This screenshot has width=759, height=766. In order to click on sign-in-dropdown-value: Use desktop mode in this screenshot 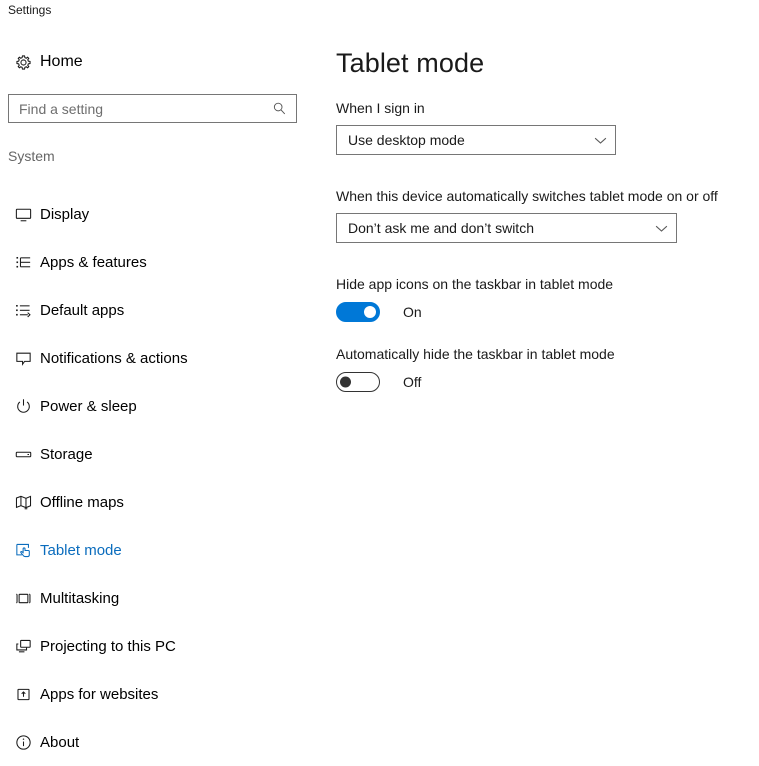, I will do `click(406, 140)`.